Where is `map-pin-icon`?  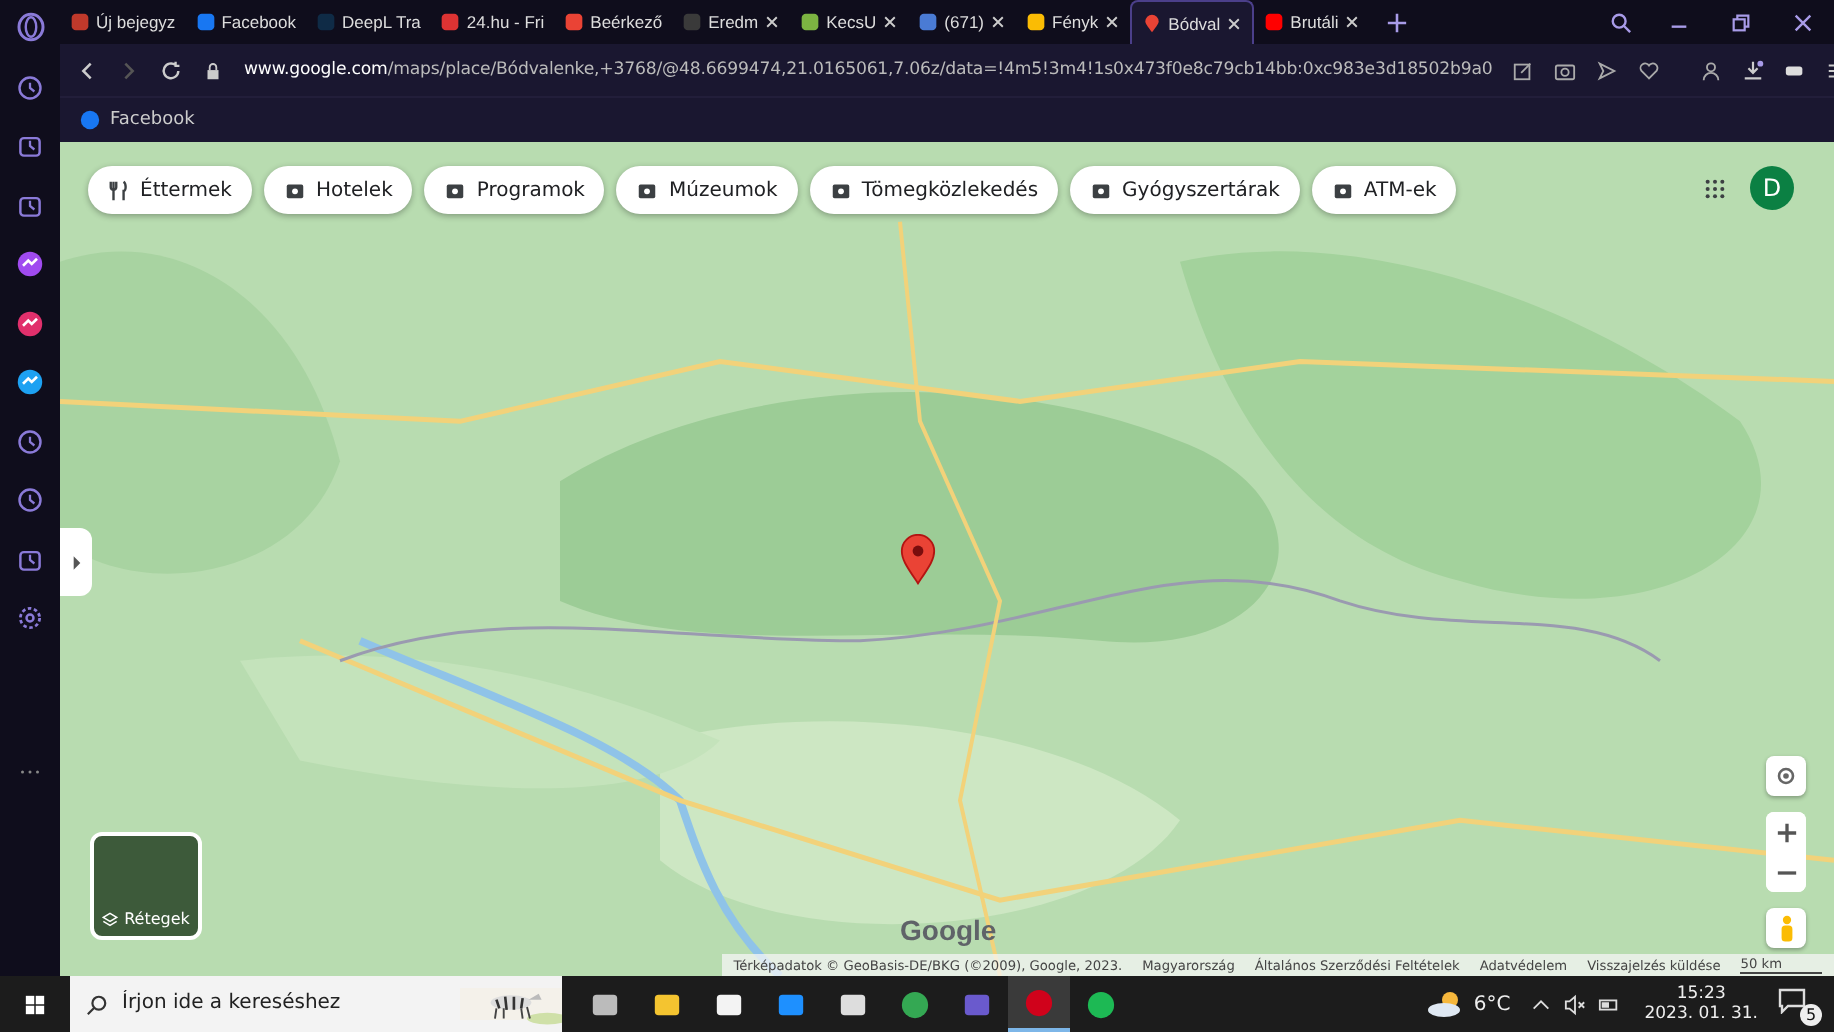 map-pin-icon is located at coordinates (1152, 23).